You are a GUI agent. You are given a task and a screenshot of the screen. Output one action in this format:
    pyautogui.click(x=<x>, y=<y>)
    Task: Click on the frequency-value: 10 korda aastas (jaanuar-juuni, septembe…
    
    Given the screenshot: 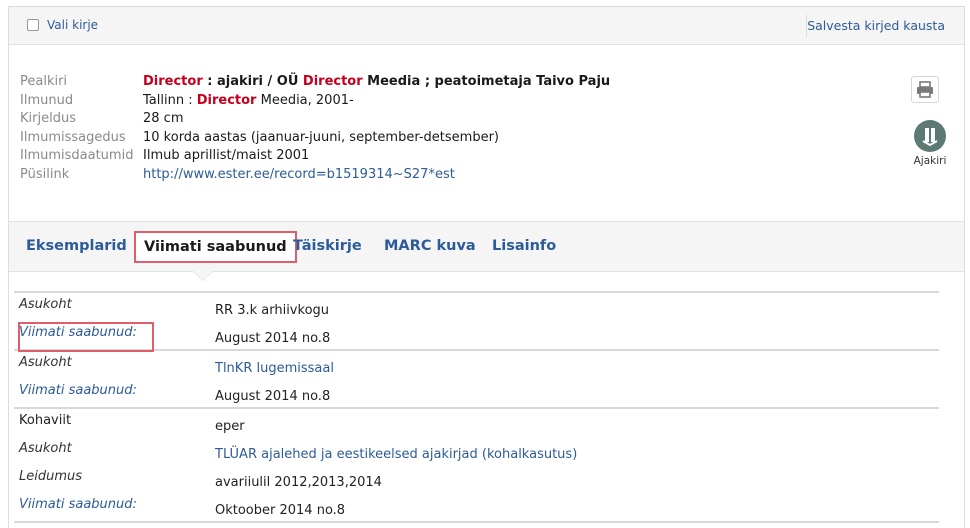 What is the action you would take?
    pyautogui.click(x=321, y=137)
    